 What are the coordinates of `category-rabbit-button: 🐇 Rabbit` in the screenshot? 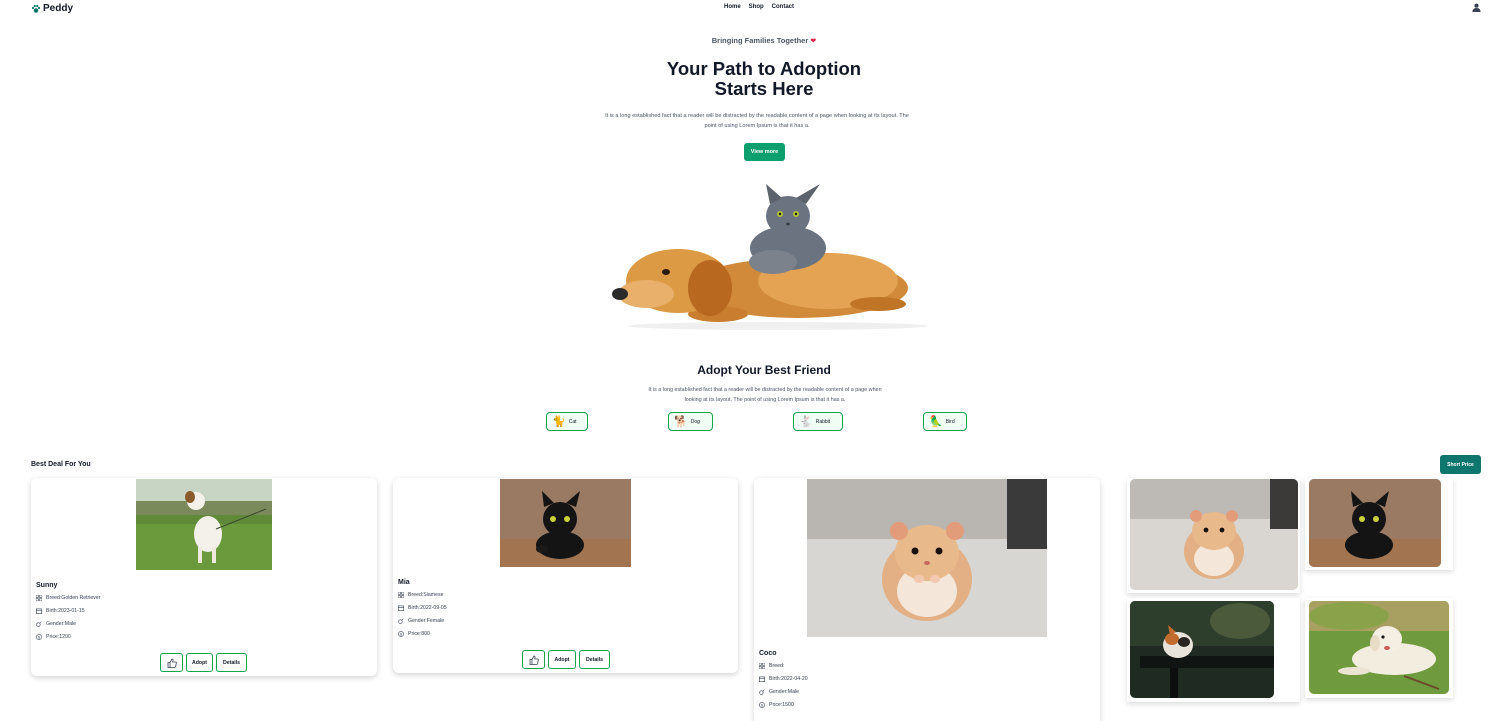 It's located at (818, 421).